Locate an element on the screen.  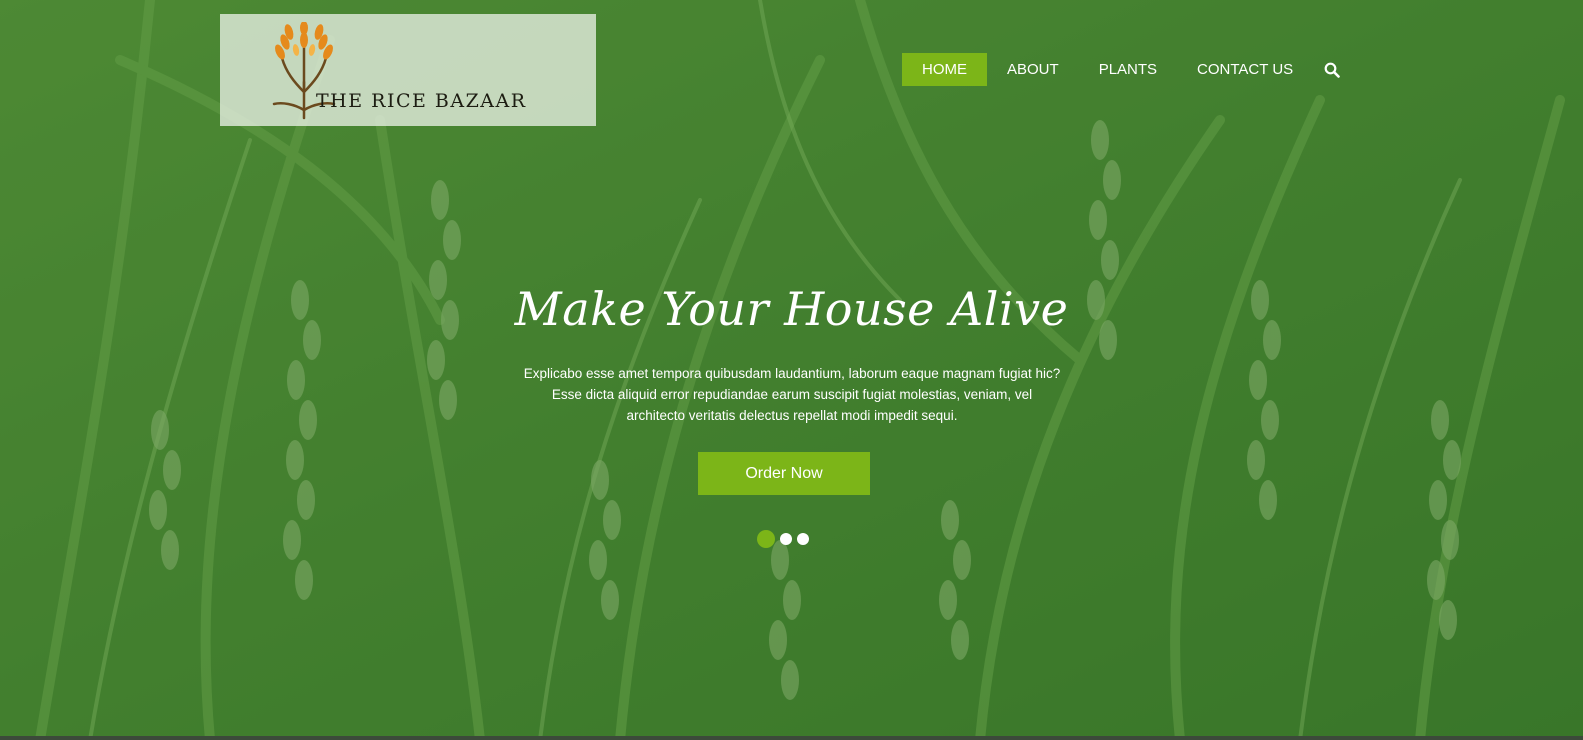
main-nav: HOME ABOUT PLANTS CONTACT US is located at coordinates (1121, 69).